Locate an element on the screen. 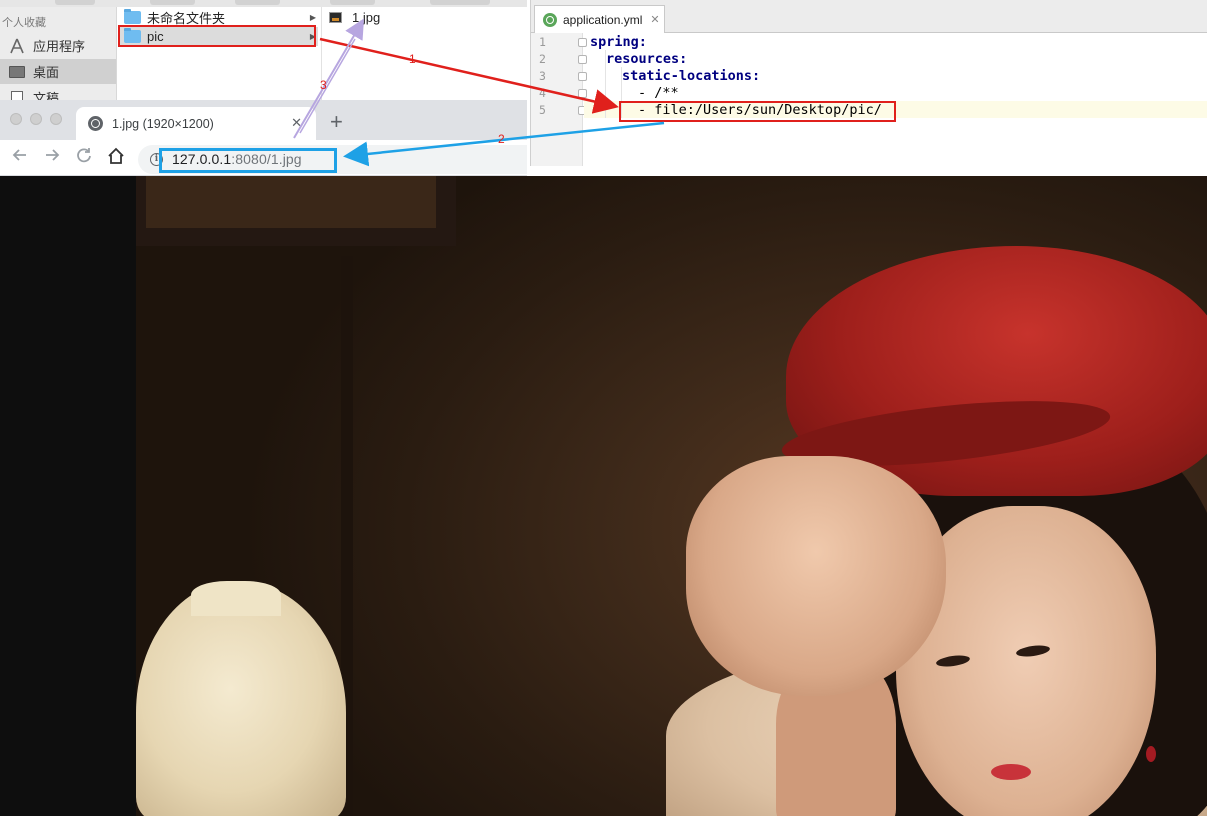 This screenshot has width=1207, height=816. editor-tab-bar: application.yml ✕ is located at coordinates (869, 16).